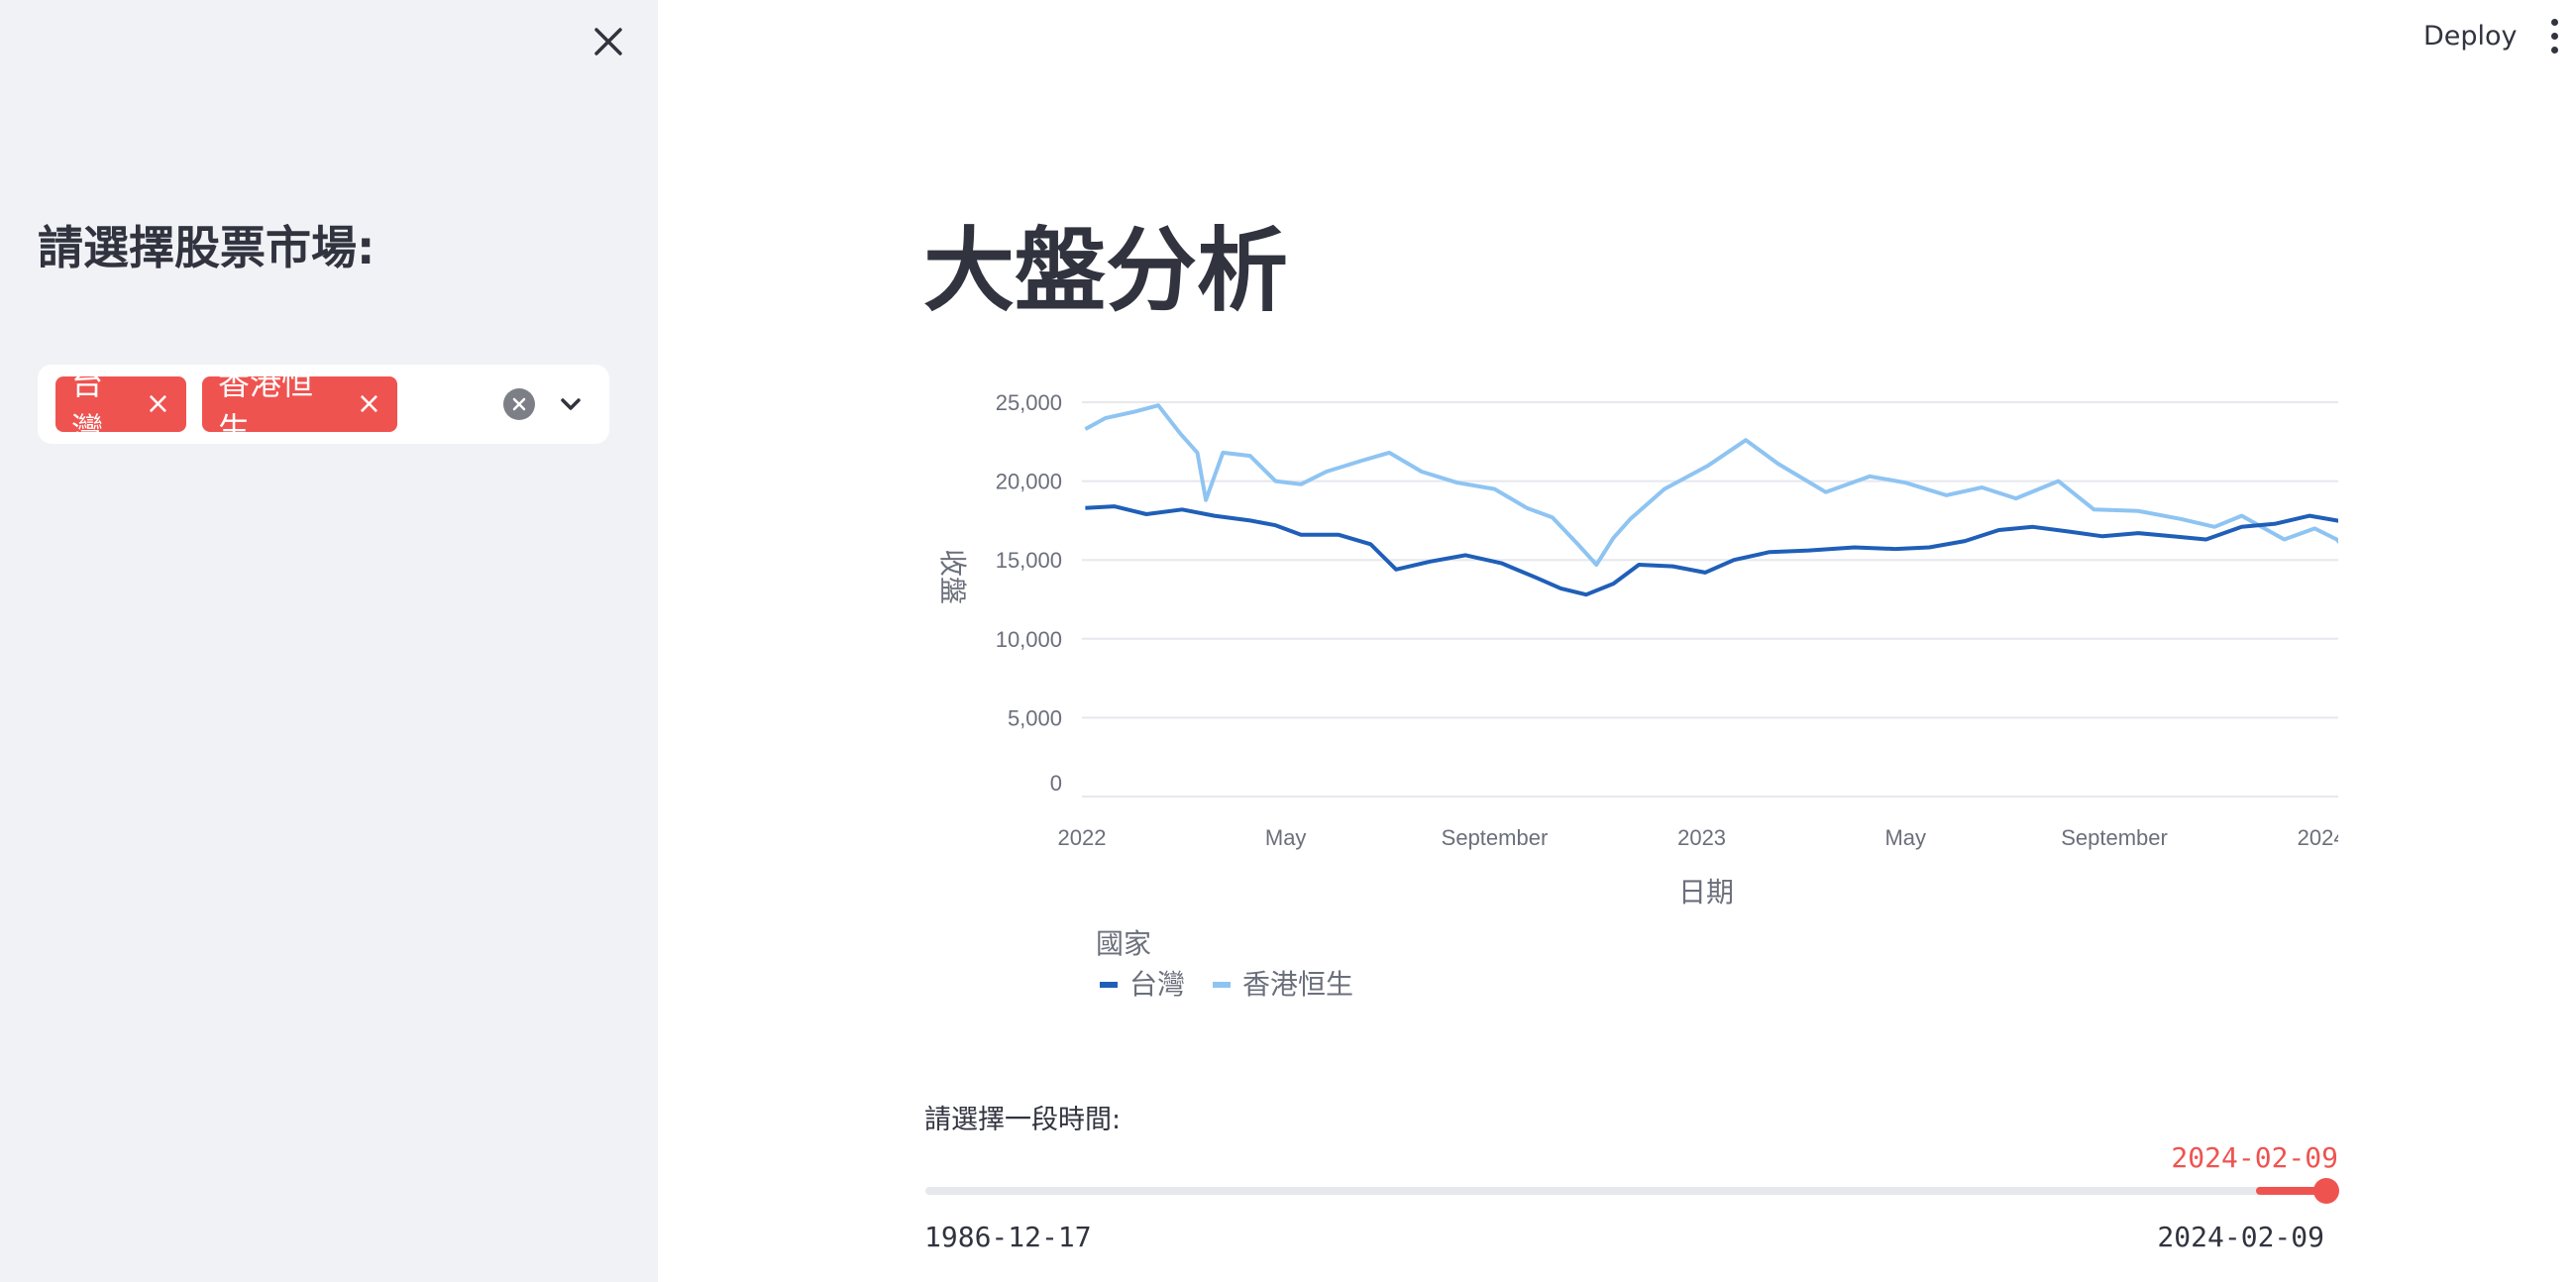 The width and height of the screenshot is (2576, 1282). I want to click on selected-tag-hangseng: 香港恒生 ×, so click(299, 406).